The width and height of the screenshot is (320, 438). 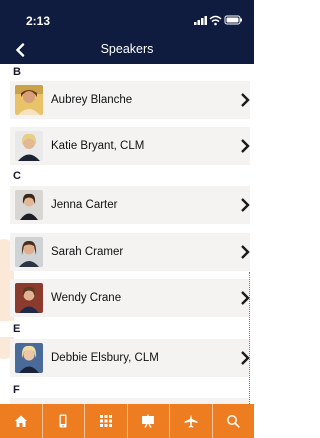 I want to click on tab-phone, so click(x=64, y=421).